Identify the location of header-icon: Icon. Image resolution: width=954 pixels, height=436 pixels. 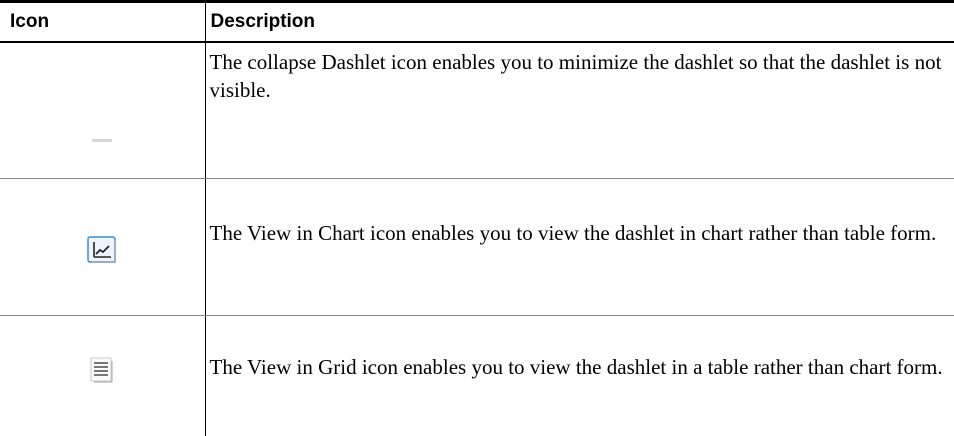
(102, 21).